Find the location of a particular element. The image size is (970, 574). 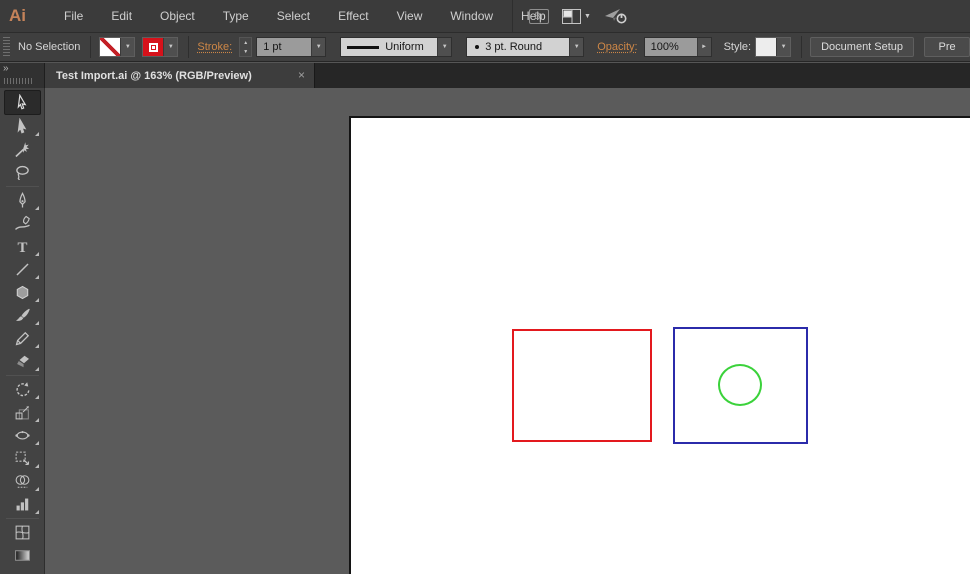

style-dropdown-button: ▼ is located at coordinates (783, 47).